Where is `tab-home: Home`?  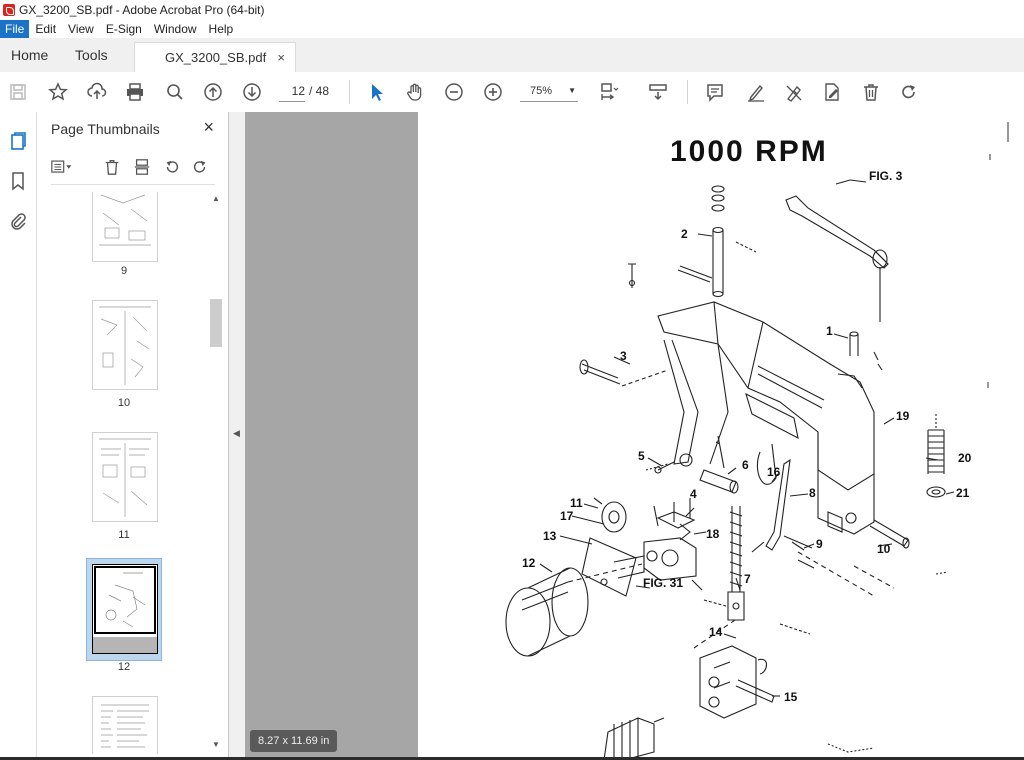 tab-home: Home is located at coordinates (29, 55).